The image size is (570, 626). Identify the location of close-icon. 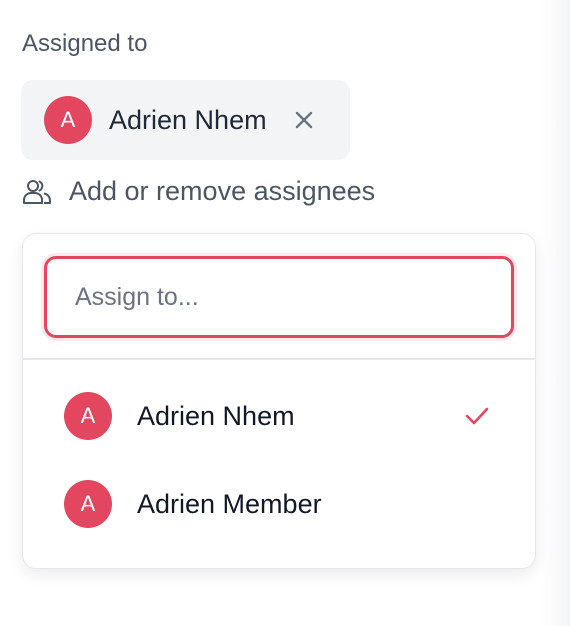
(303, 120).